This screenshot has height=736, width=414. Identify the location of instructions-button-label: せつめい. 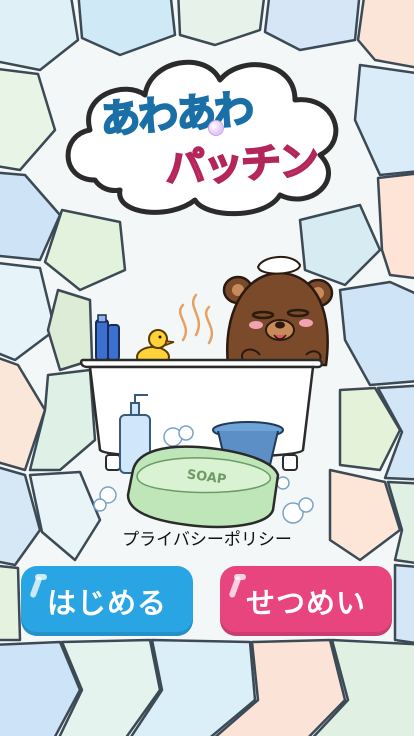
(305, 603).